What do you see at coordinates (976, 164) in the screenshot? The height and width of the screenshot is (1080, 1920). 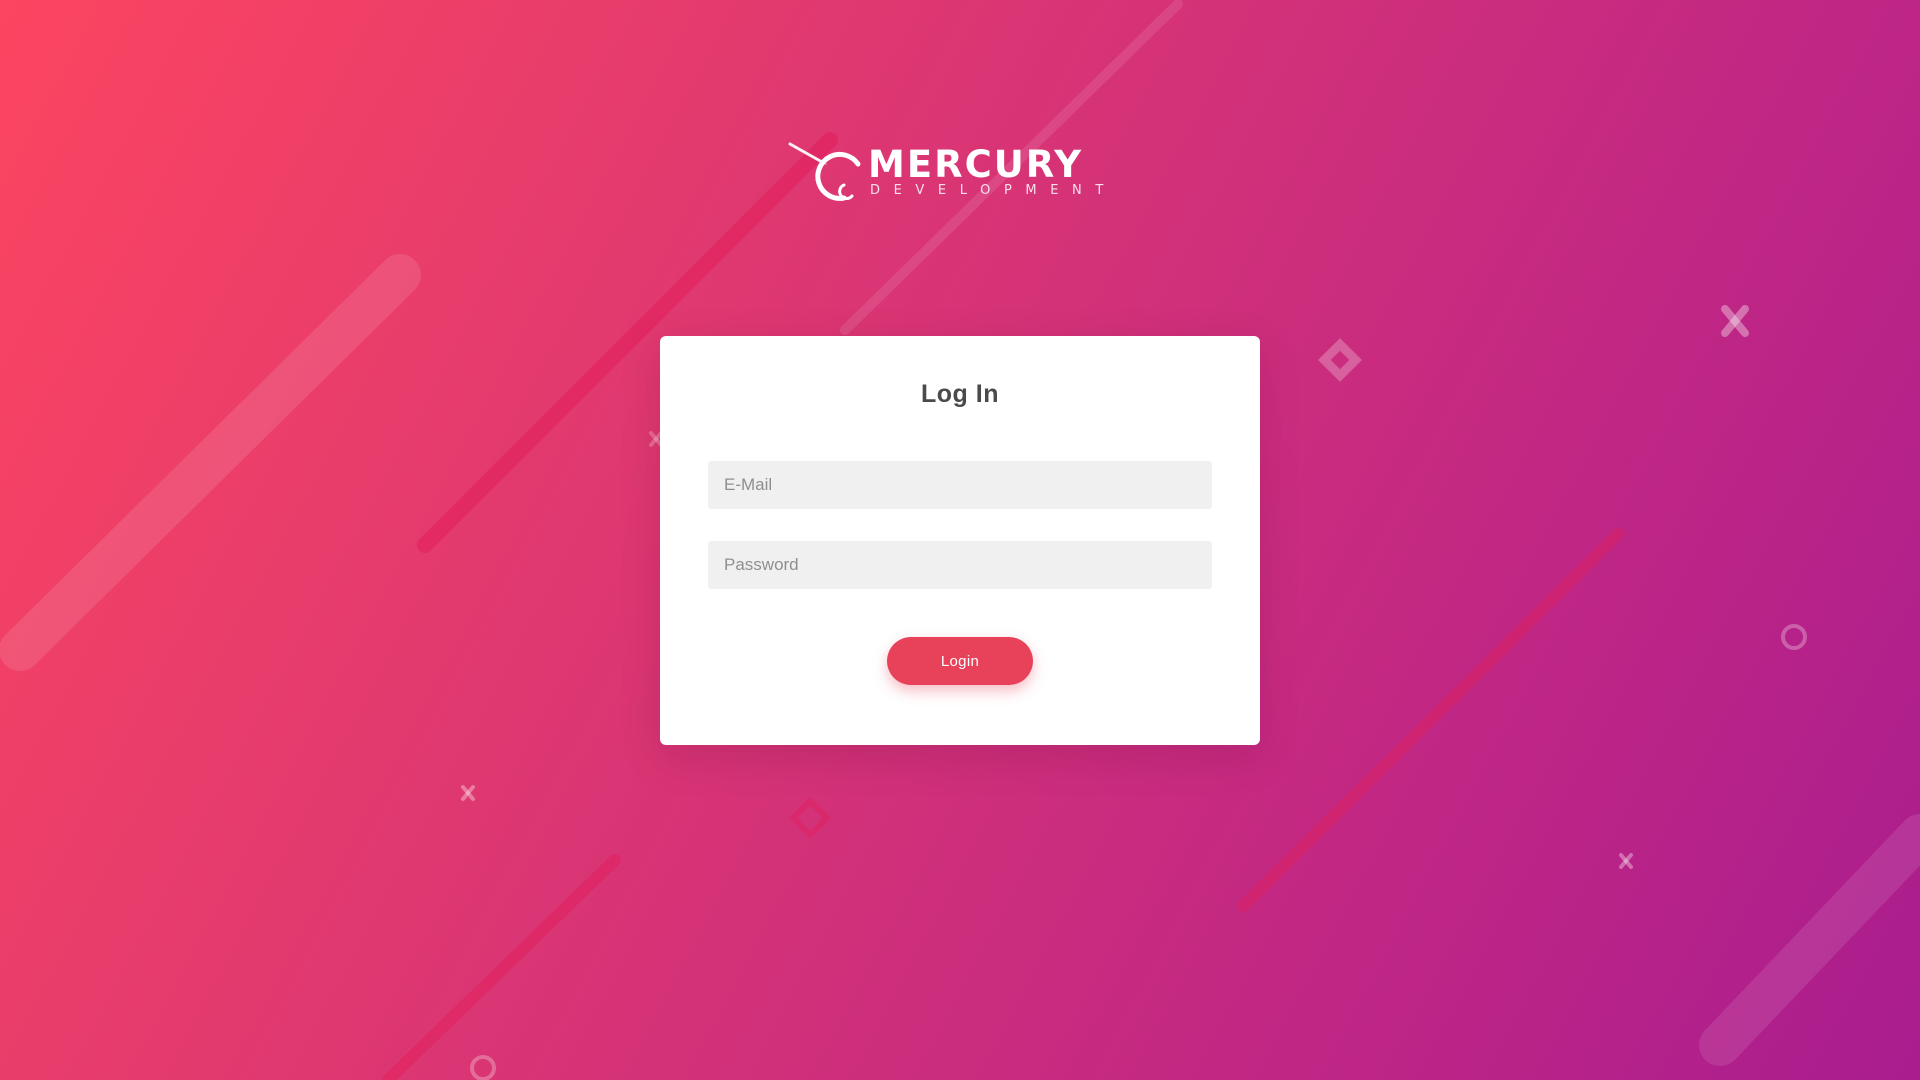 I see `brand-name: MERCURY` at bounding box center [976, 164].